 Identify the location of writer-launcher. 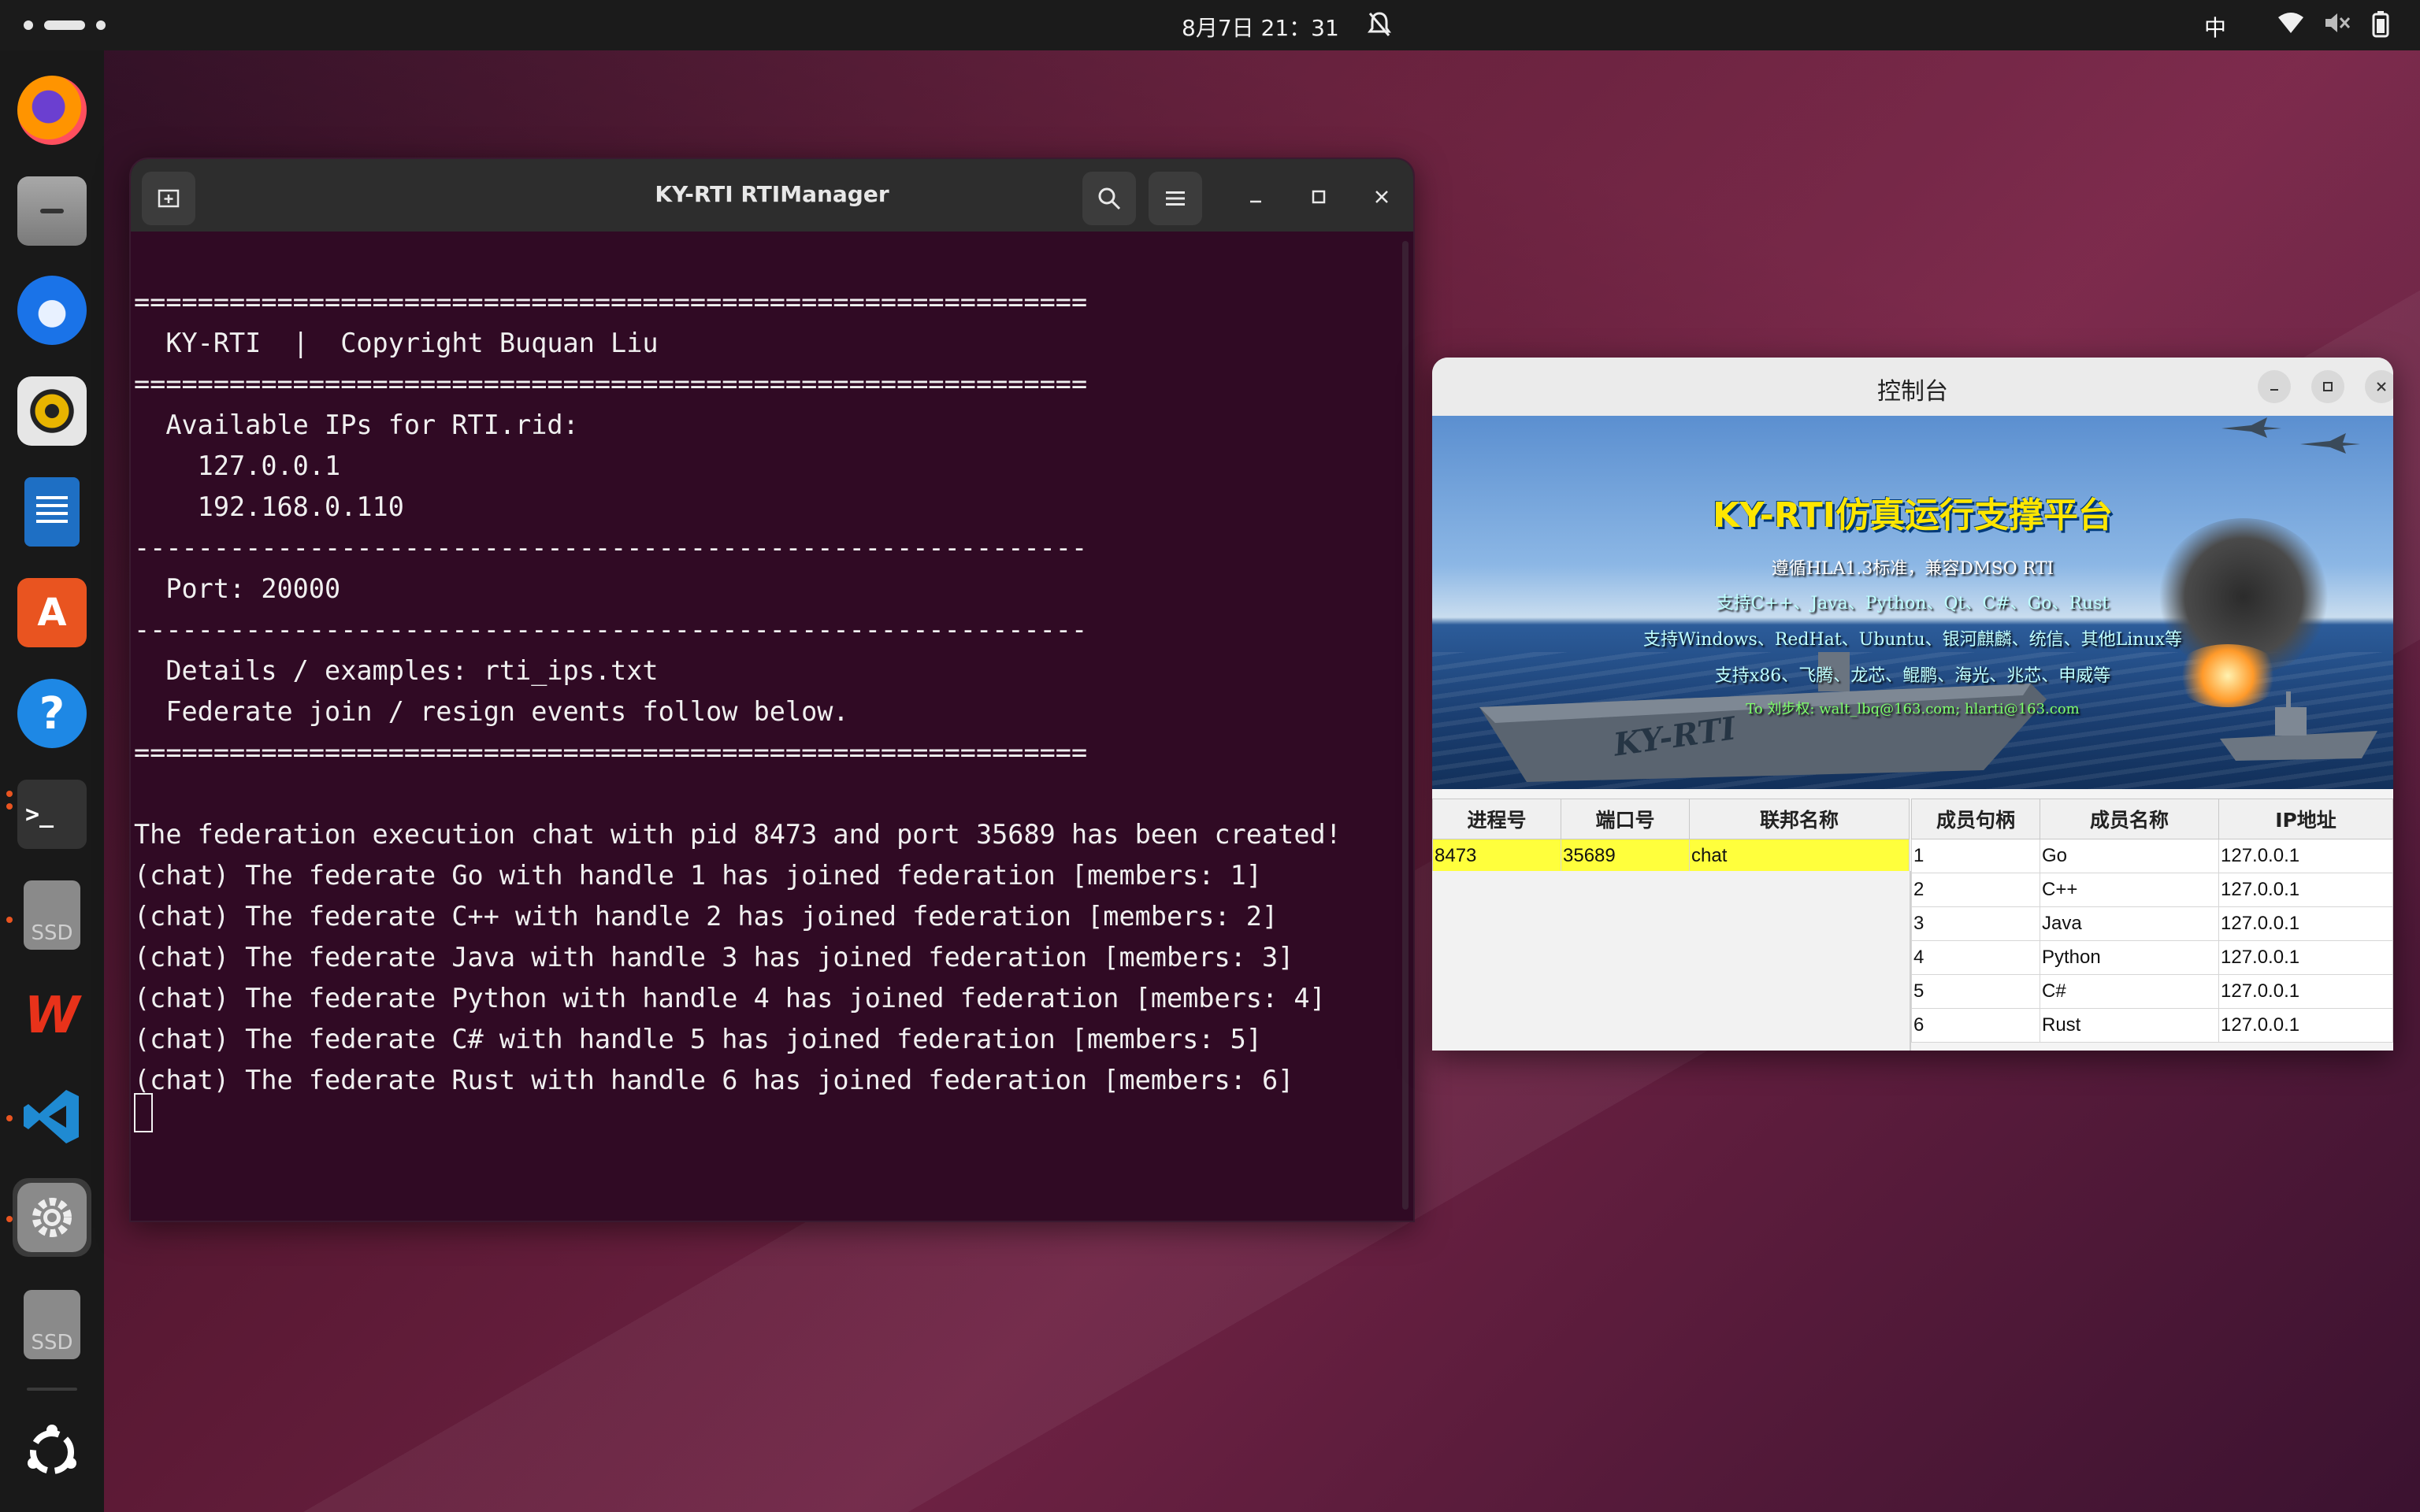
(52, 511).